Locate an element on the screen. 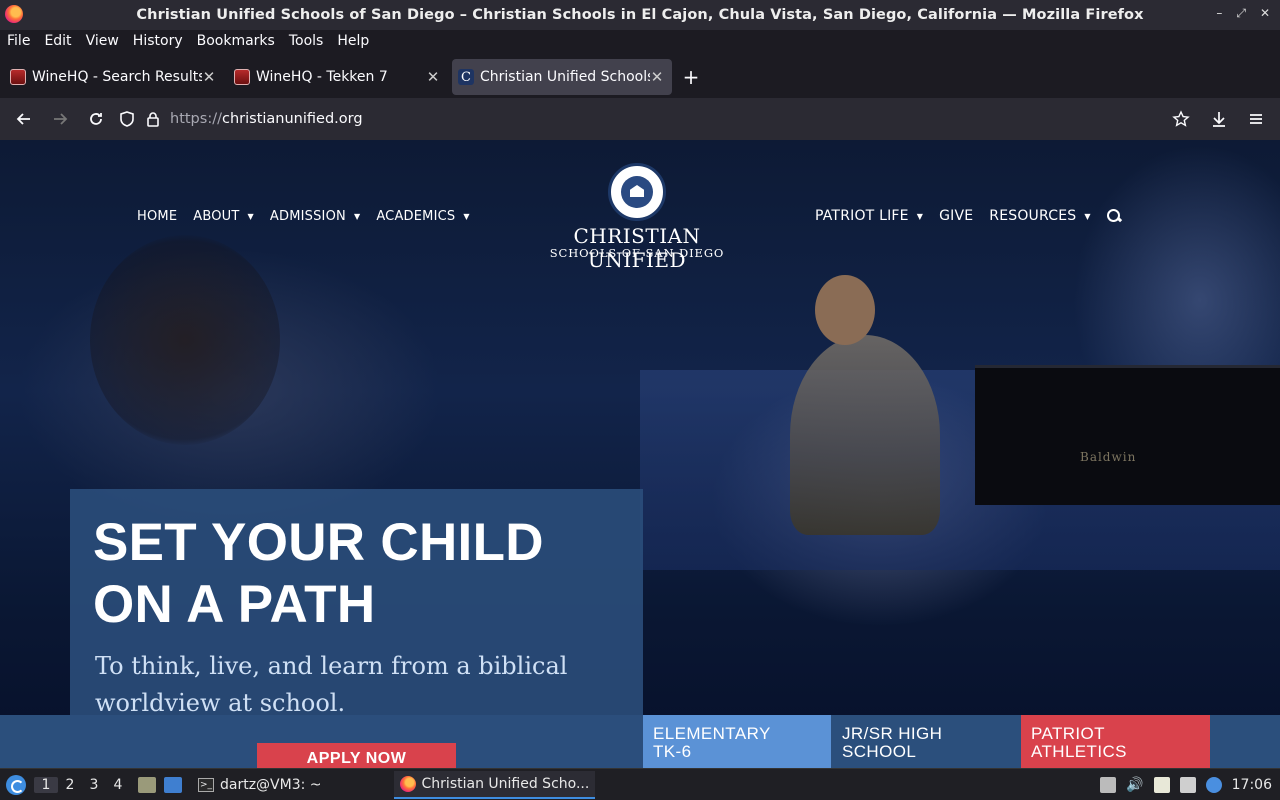 This screenshot has width=1280, height=800. tab-label: WineHQ - Search Results is located at coordinates (117, 77).